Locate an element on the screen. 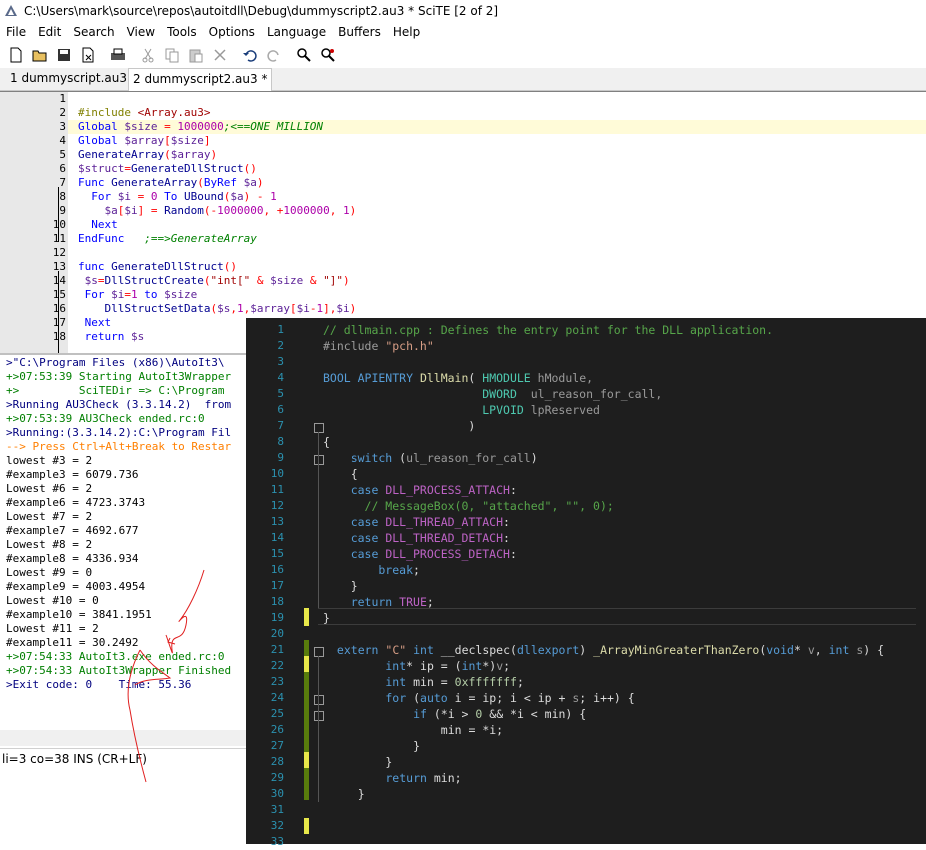  code-token: ], is located at coordinates (330, 308).